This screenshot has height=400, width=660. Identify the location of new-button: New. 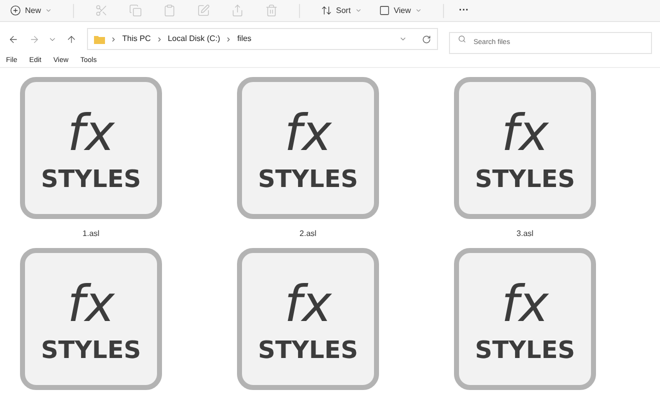
(31, 8).